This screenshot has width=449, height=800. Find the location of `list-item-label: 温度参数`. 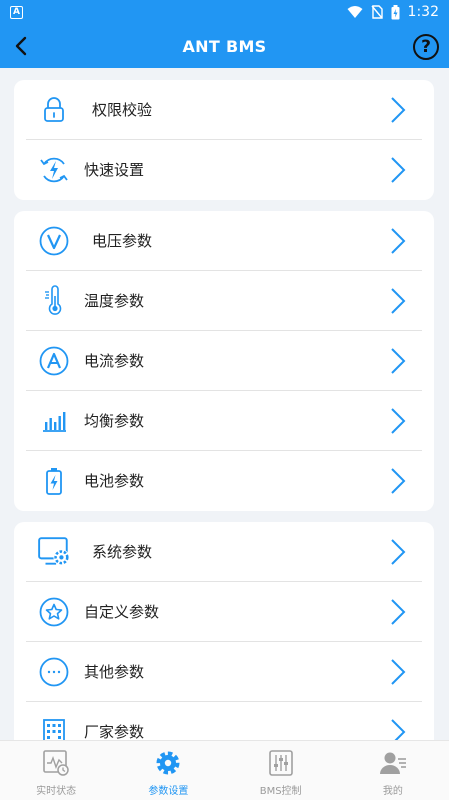

list-item-label: 温度参数 is located at coordinates (114, 301).